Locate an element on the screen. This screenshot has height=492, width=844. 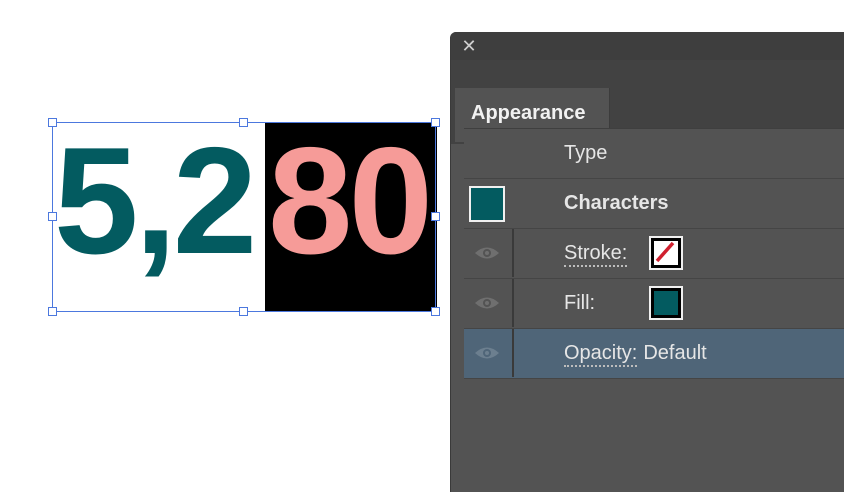
appearance-row-opacity: Opacity: Default is located at coordinates (654, 354).